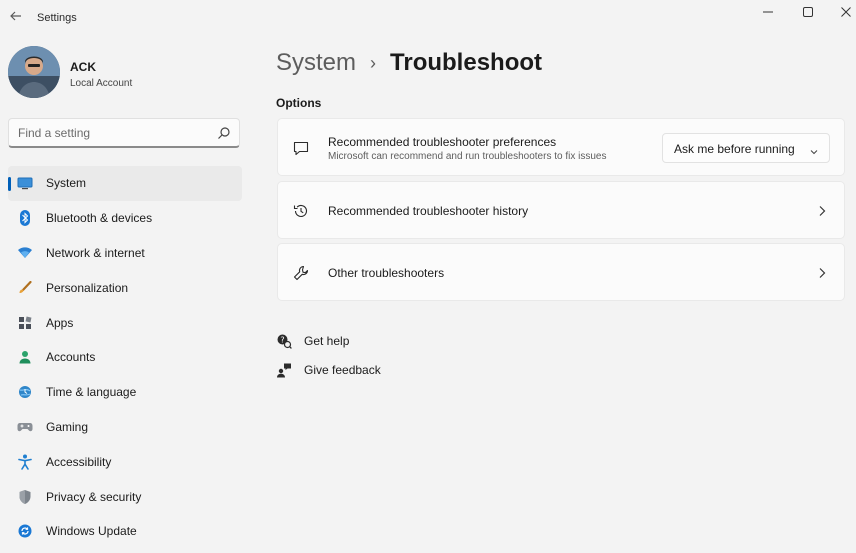  What do you see at coordinates (428, 18) in the screenshot?
I see `title-bar: Settings` at bounding box center [428, 18].